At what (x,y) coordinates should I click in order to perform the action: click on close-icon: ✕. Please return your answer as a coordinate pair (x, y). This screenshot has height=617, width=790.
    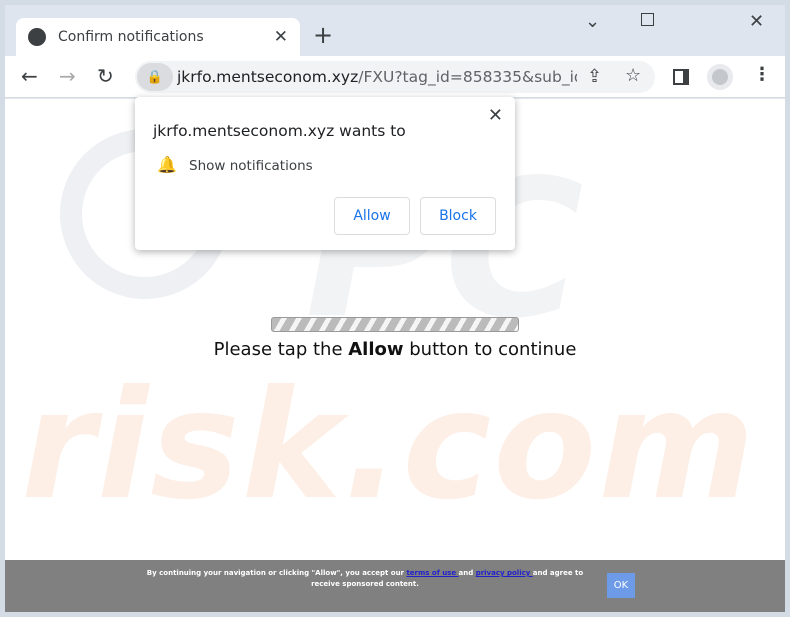
    Looking at the image, I should click on (495, 115).